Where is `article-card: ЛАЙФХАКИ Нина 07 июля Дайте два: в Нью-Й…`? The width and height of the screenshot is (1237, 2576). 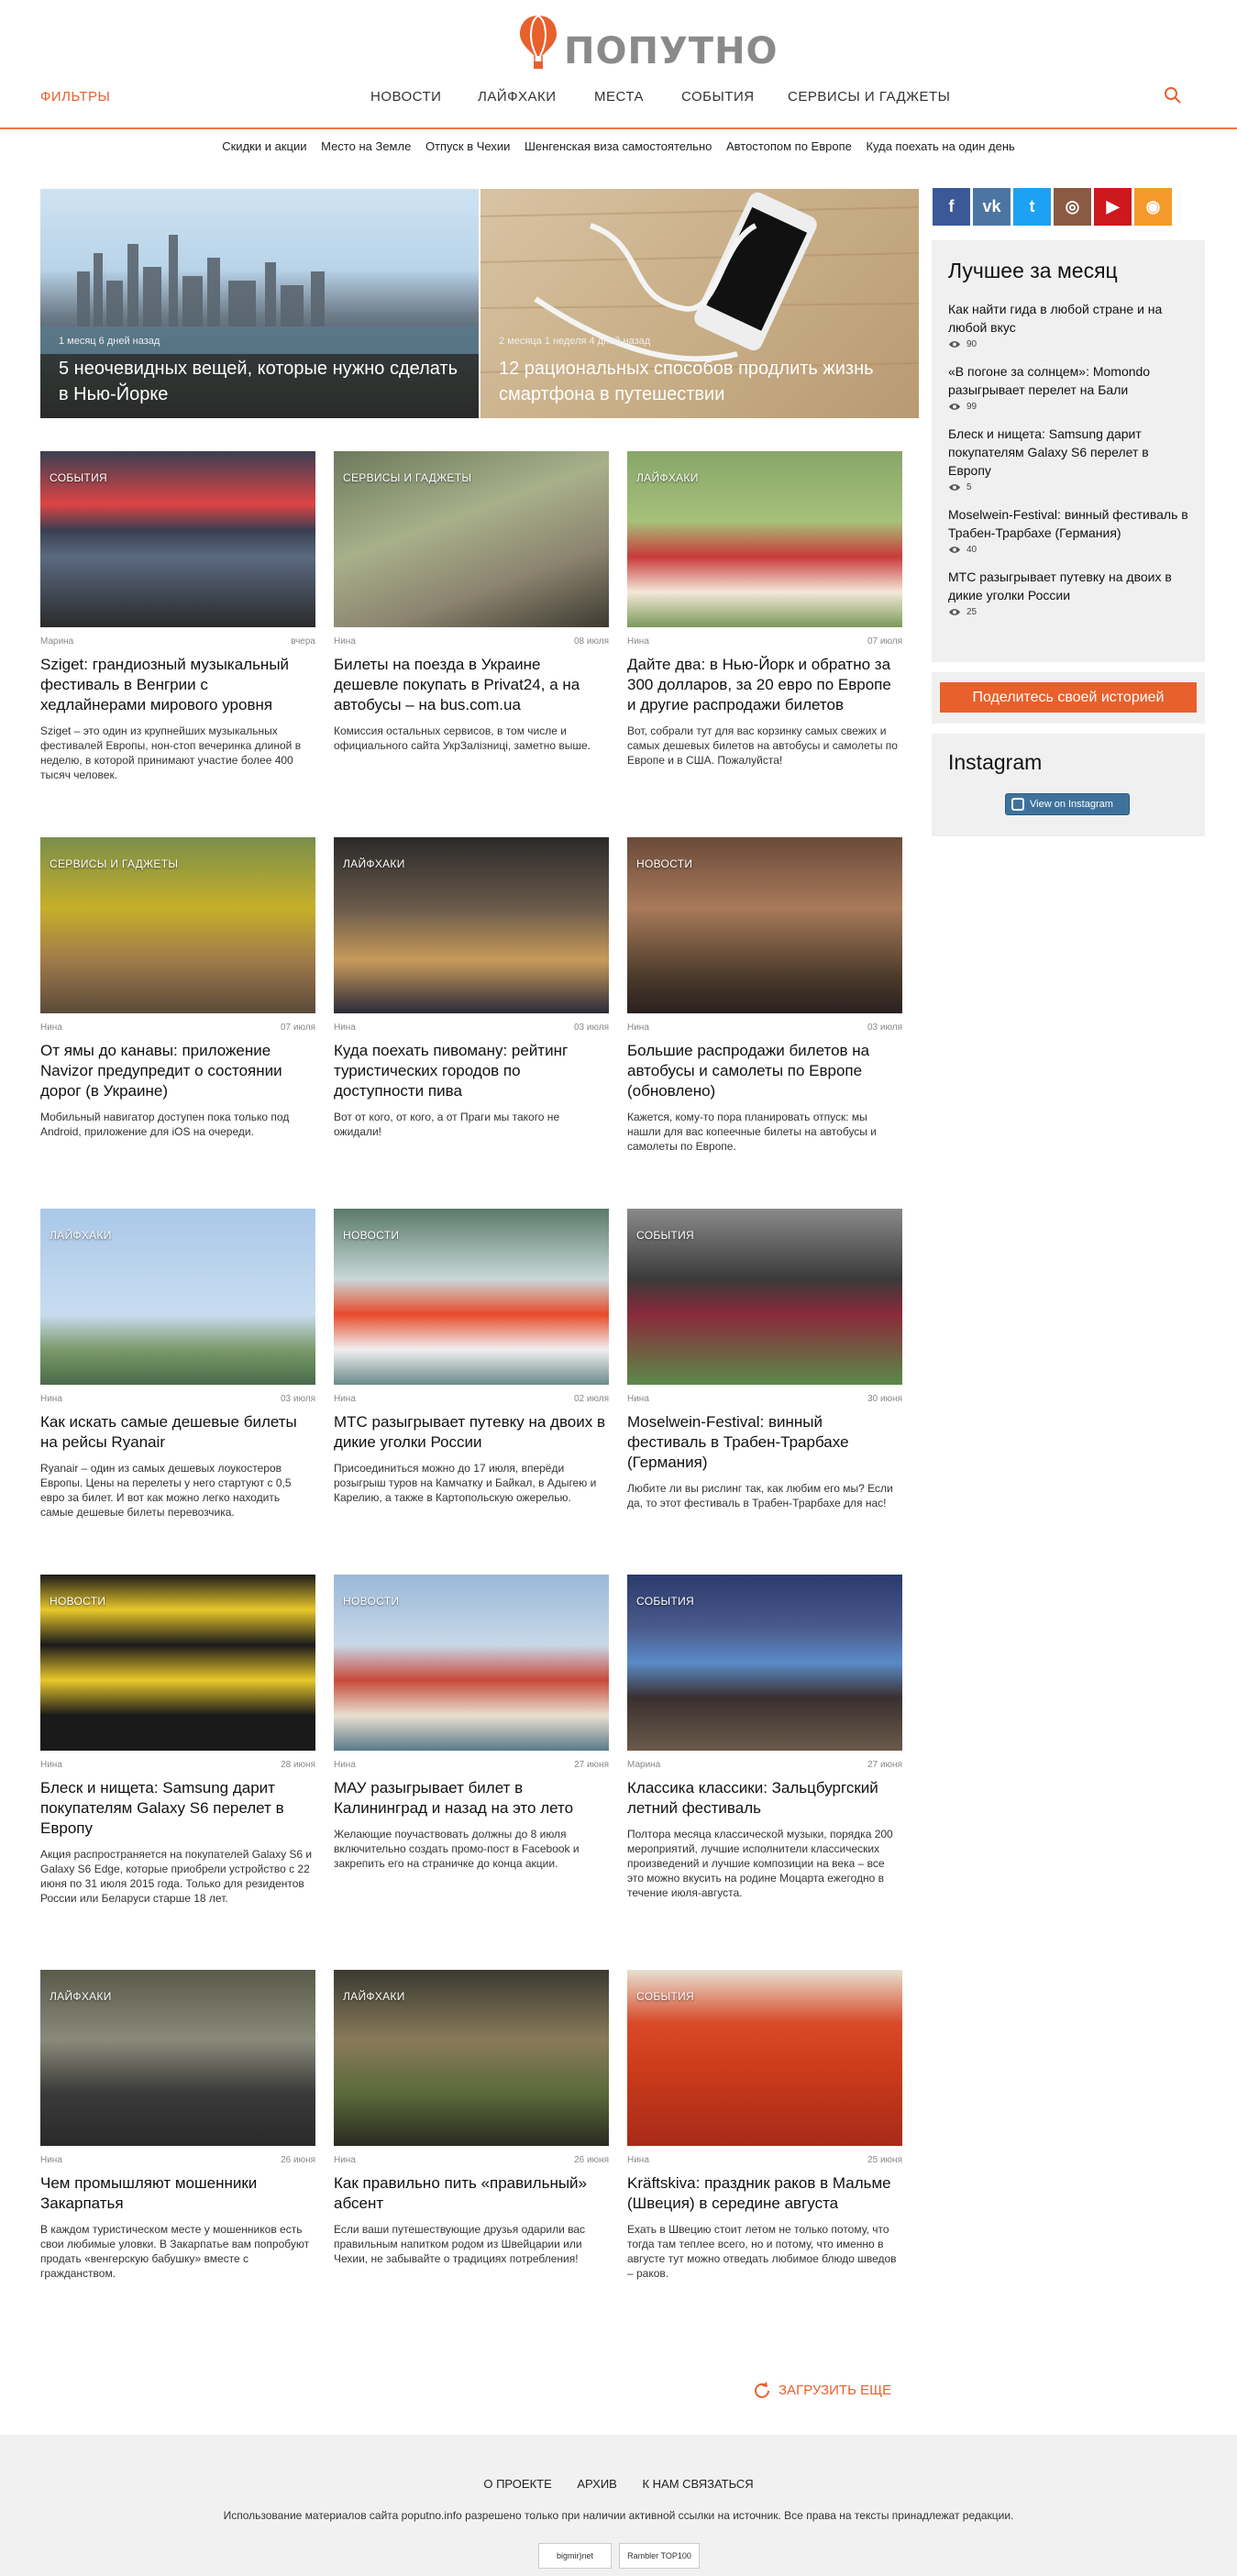 article-card: ЛАЙФХАКИ Нина 07 июля Дайте два: в Нью-Й… is located at coordinates (765, 609).